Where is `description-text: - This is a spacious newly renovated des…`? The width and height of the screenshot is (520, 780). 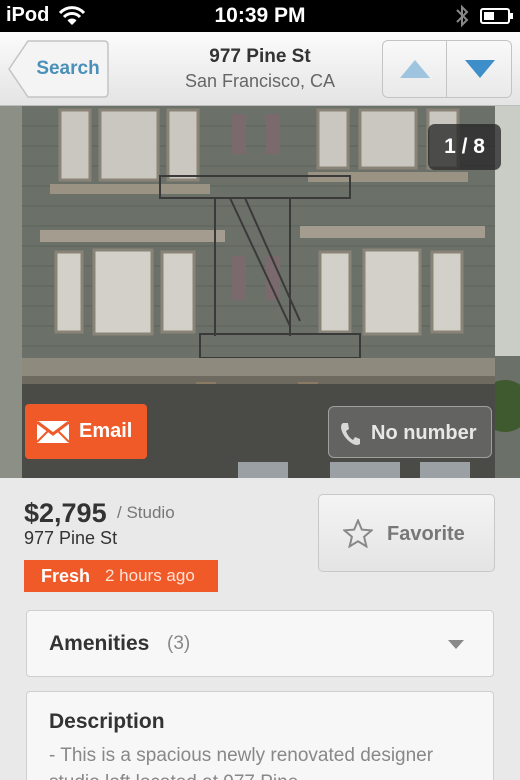
description-text: - This is a spacious newly renovated des… is located at coordinates (241, 762).